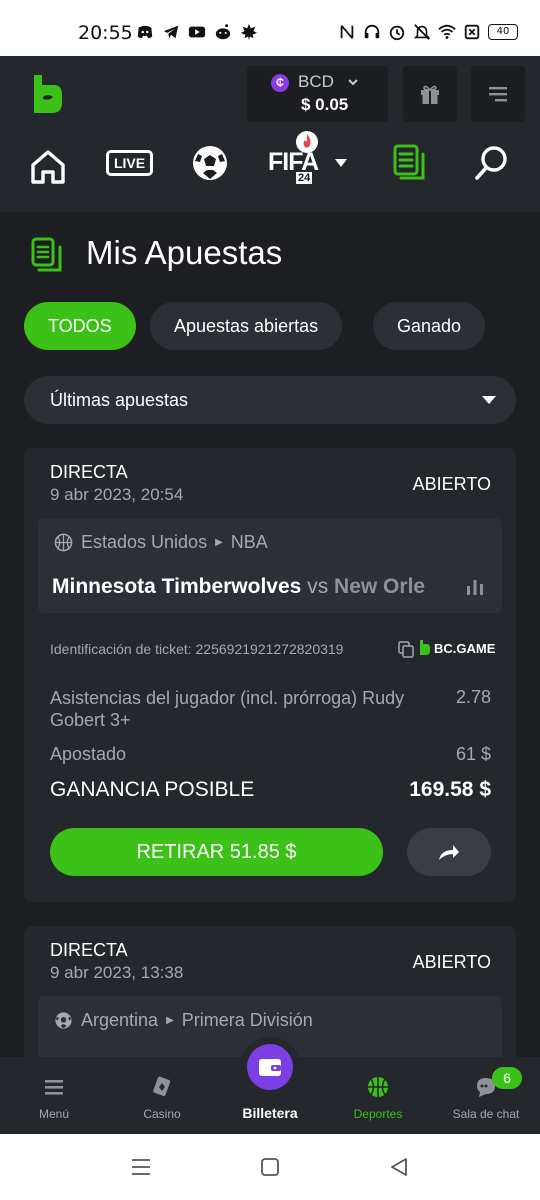 Image resolution: width=540 pixels, height=1200 pixels. I want to click on nav-menu: Menú, so click(54, 1095).